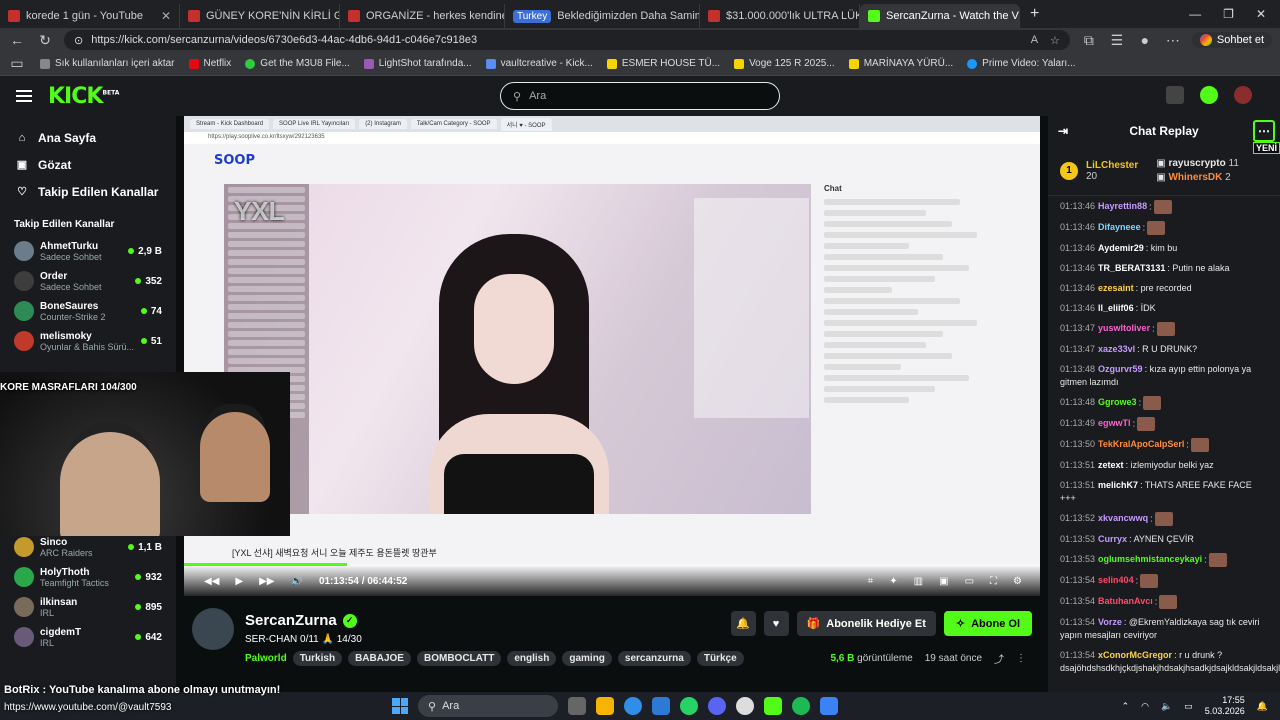 This screenshot has width=1280, height=720. I want to click on message-username: selin404, so click(1116, 580).